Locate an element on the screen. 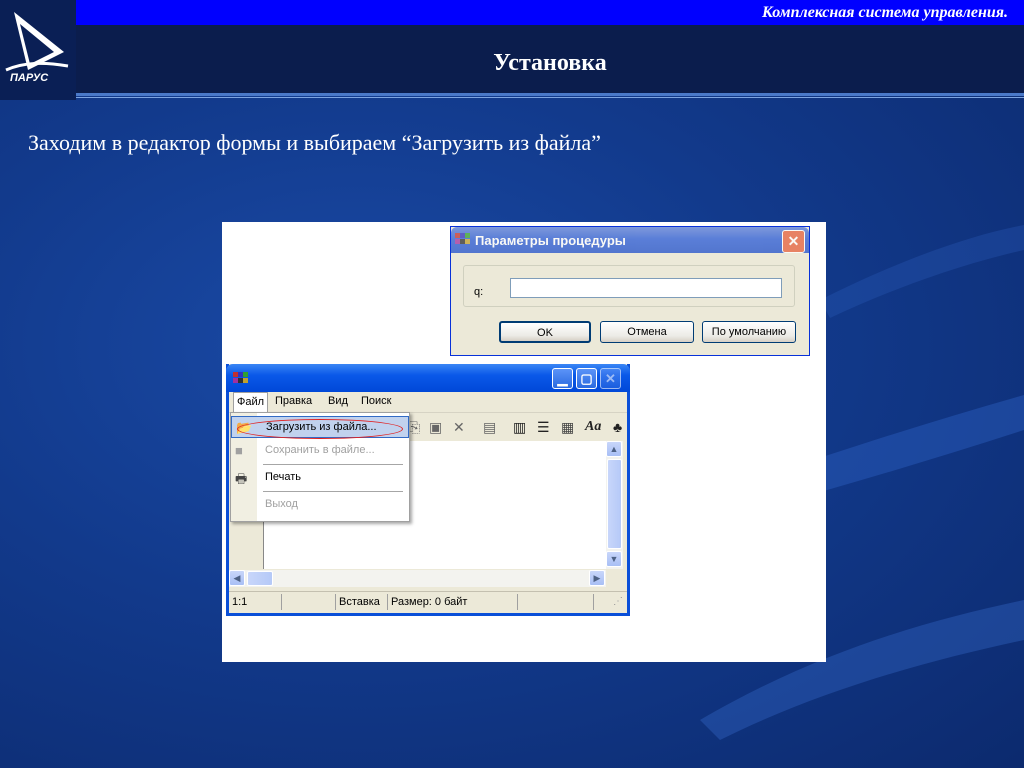  menu-print-label: Печать is located at coordinates (283, 477).